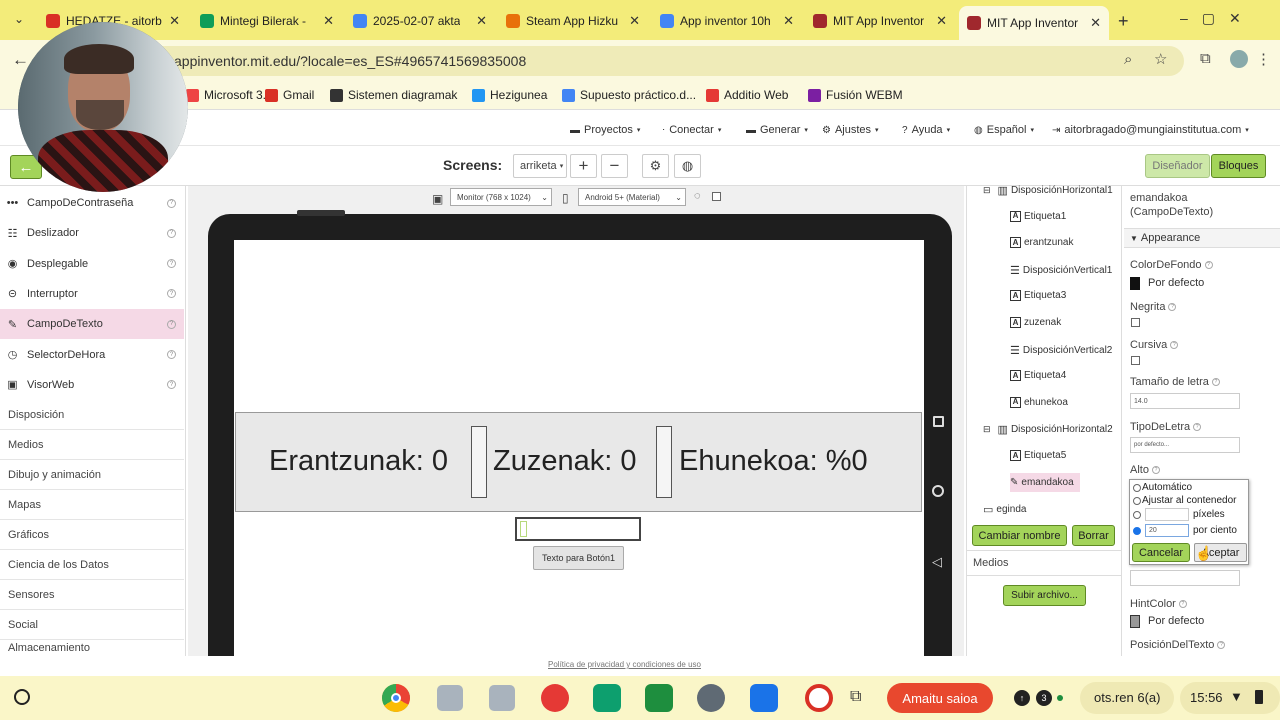 This screenshot has height=720, width=1280. Describe the element at coordinates (509, 95) in the screenshot. I see `bookmark-item: Hezigunea` at that location.